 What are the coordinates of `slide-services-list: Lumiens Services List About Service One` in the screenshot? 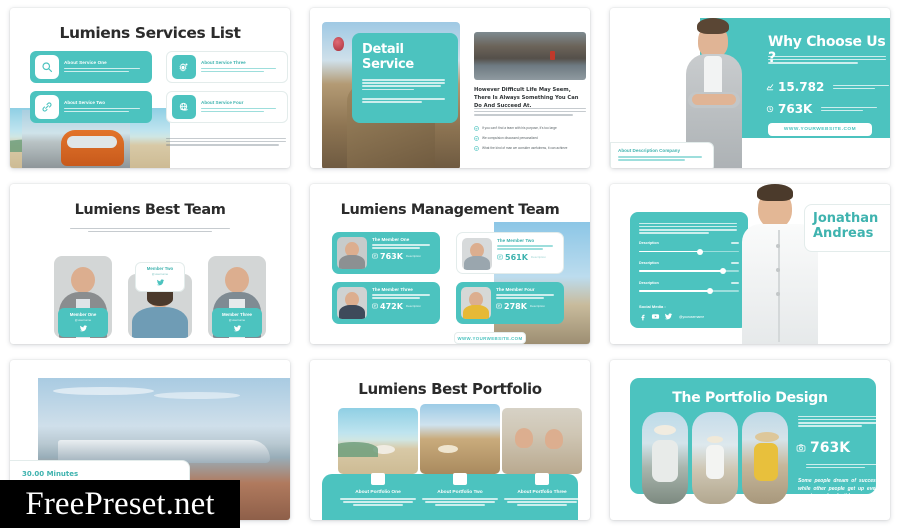 It's located at (150, 88).